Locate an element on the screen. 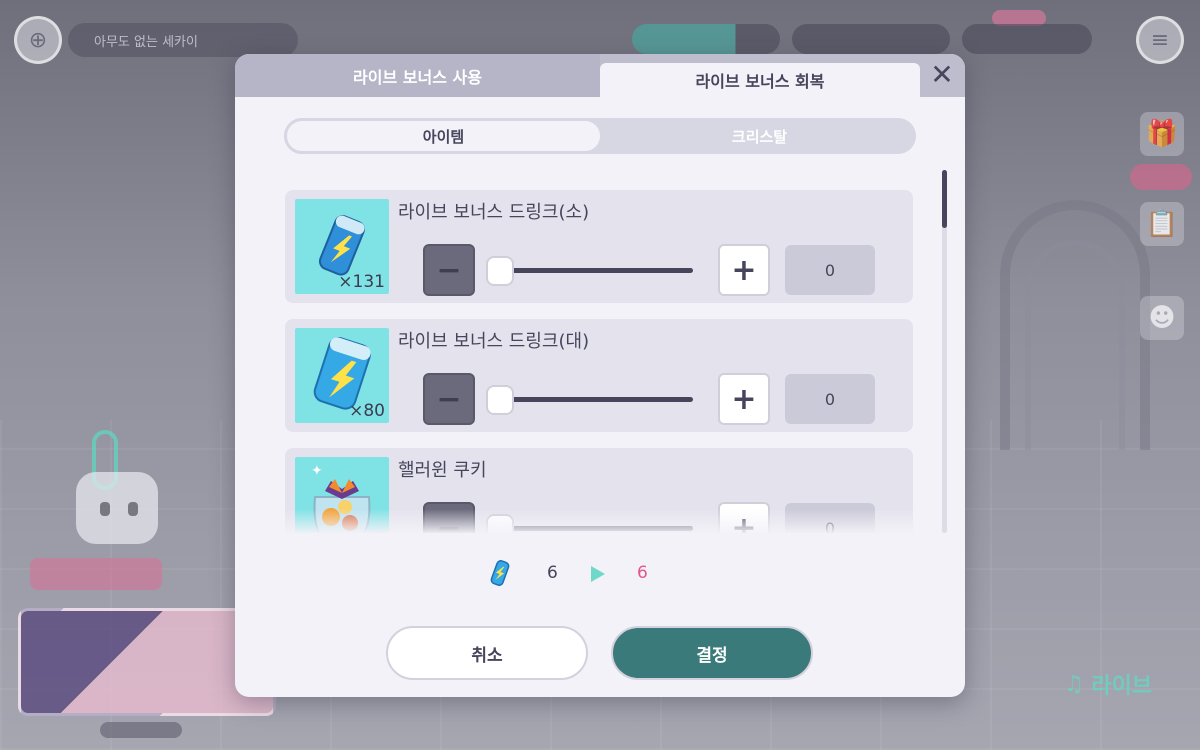  tab-strip: 라이브 보너스 사용 라이브 보너스 회복 ✕ is located at coordinates (600, 75).